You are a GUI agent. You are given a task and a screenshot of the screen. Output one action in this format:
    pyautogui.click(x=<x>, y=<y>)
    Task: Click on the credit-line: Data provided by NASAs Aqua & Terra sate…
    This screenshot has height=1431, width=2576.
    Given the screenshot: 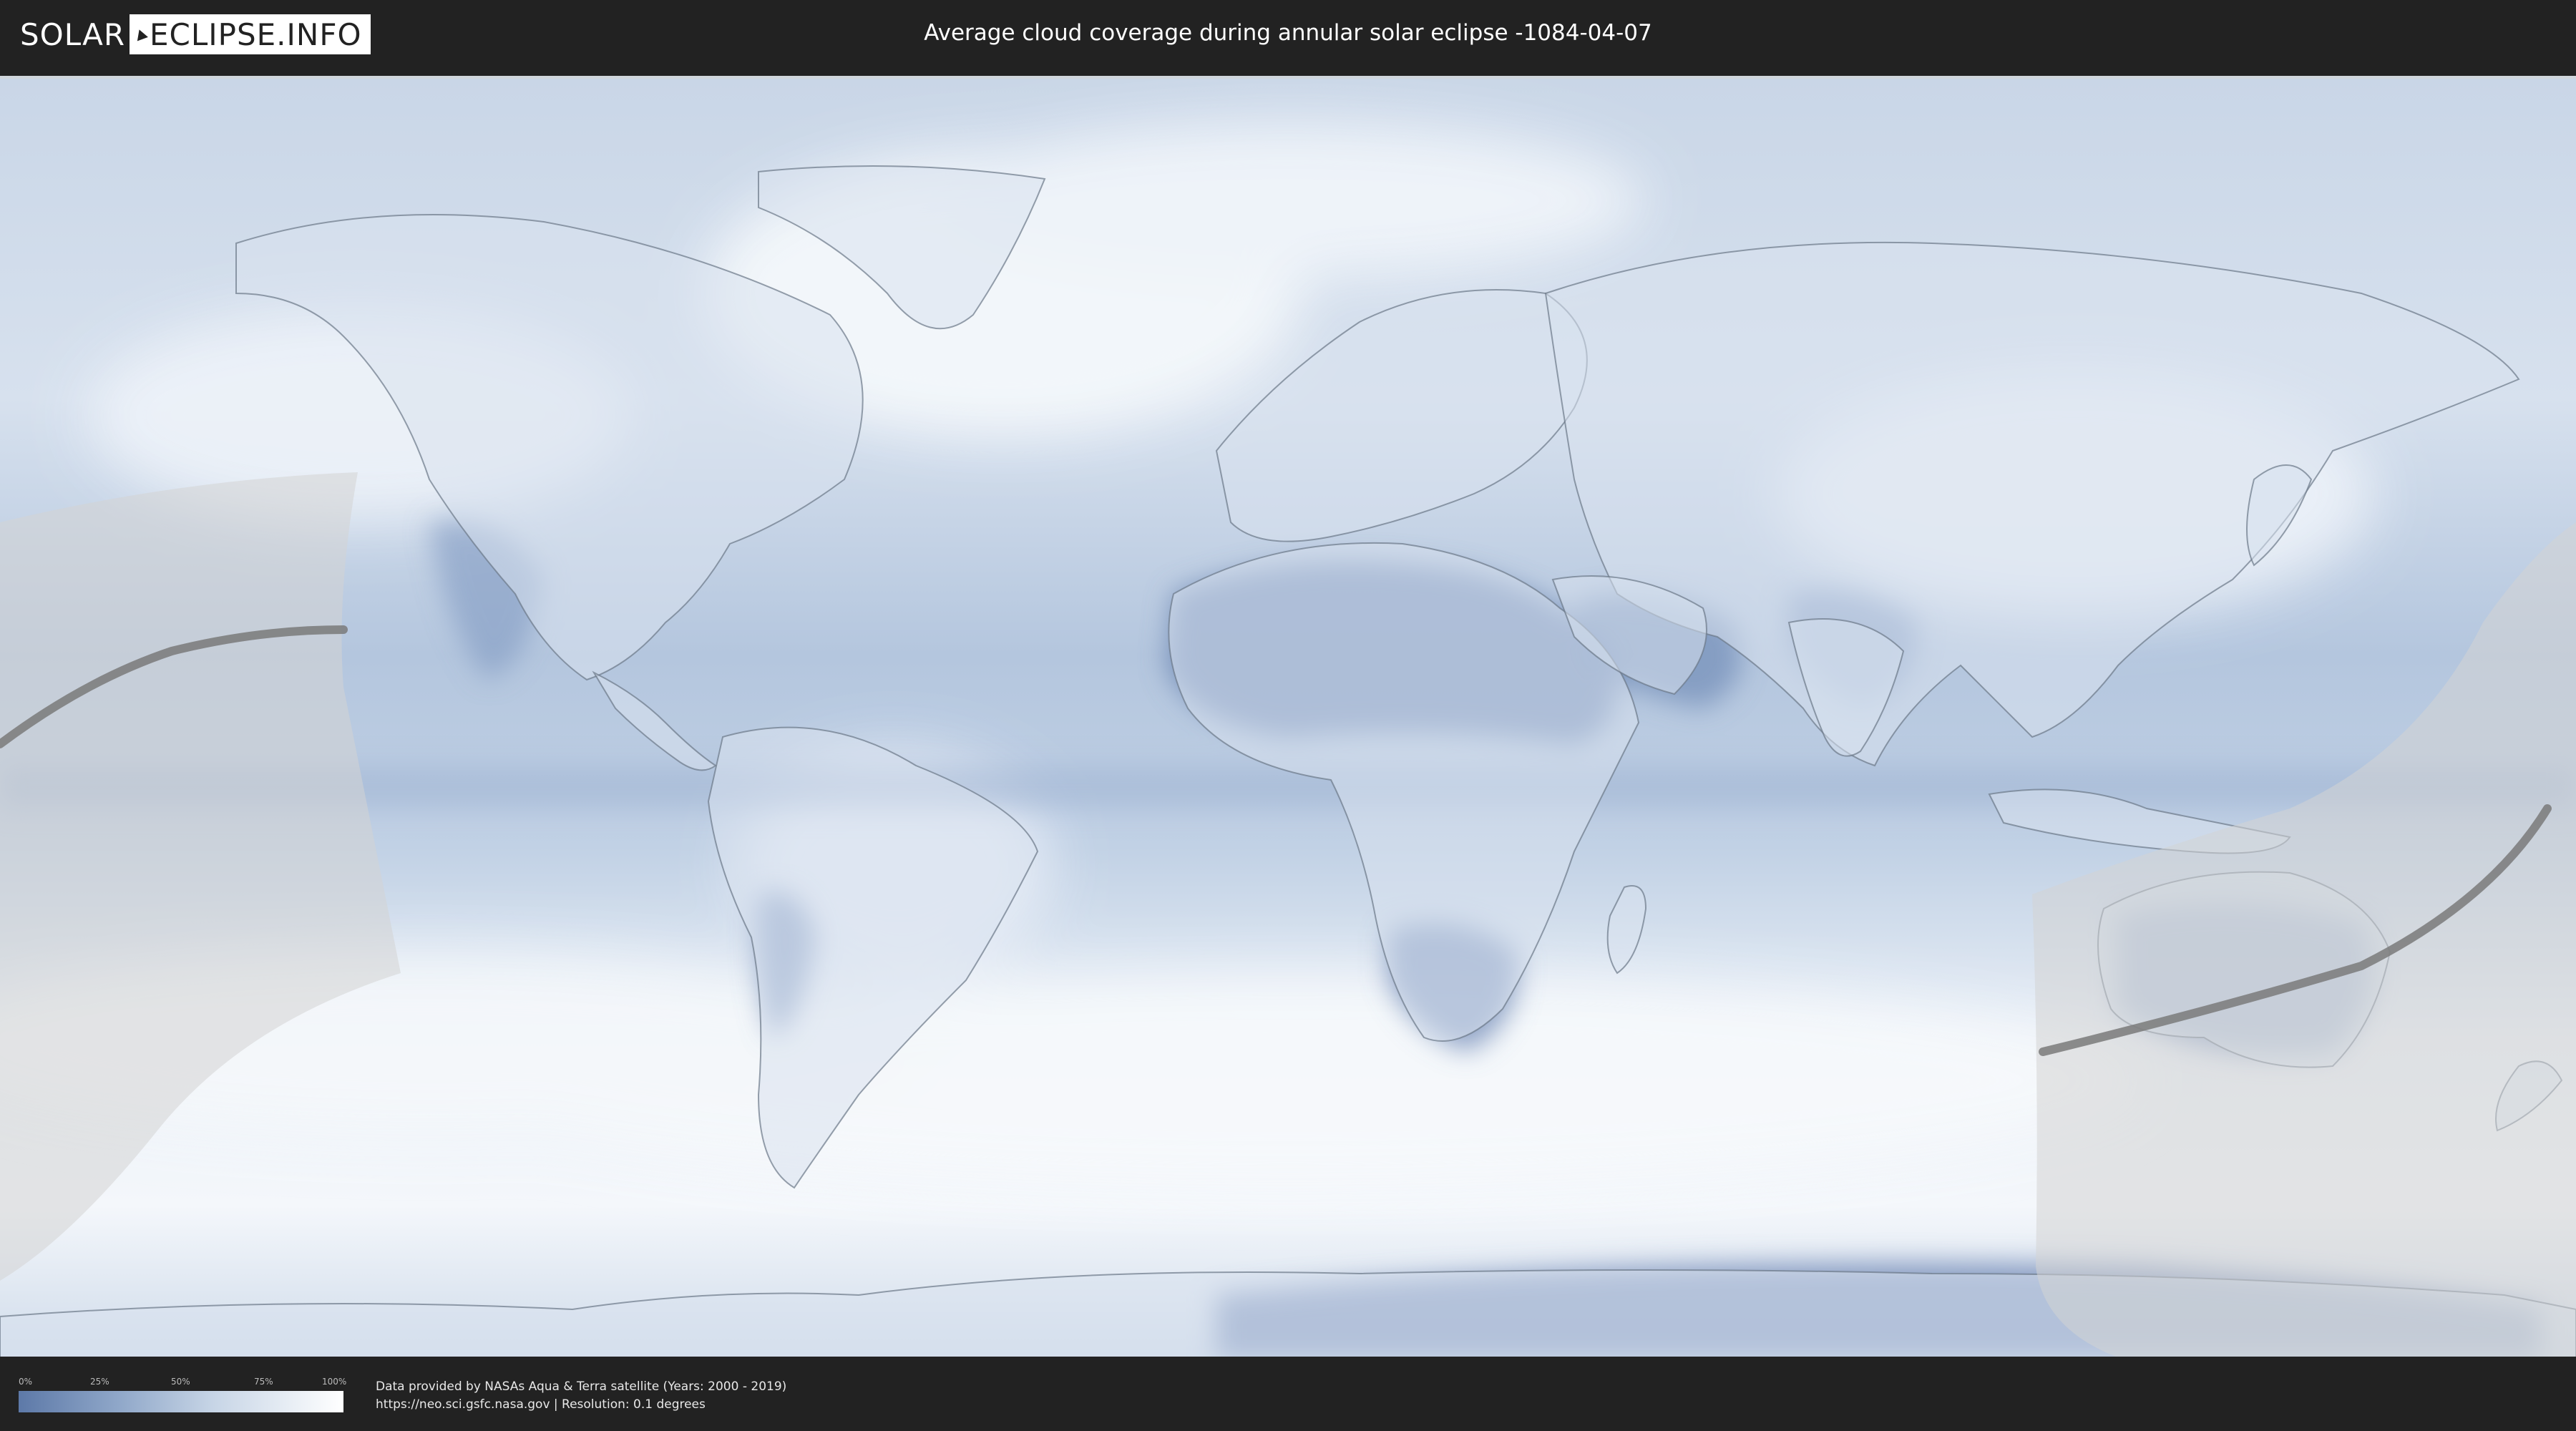 What is the action you would take?
    pyautogui.click(x=581, y=1386)
    